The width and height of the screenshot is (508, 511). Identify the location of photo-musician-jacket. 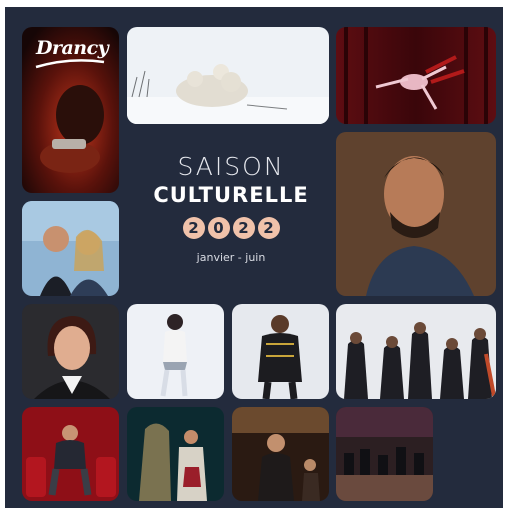
(280, 351).